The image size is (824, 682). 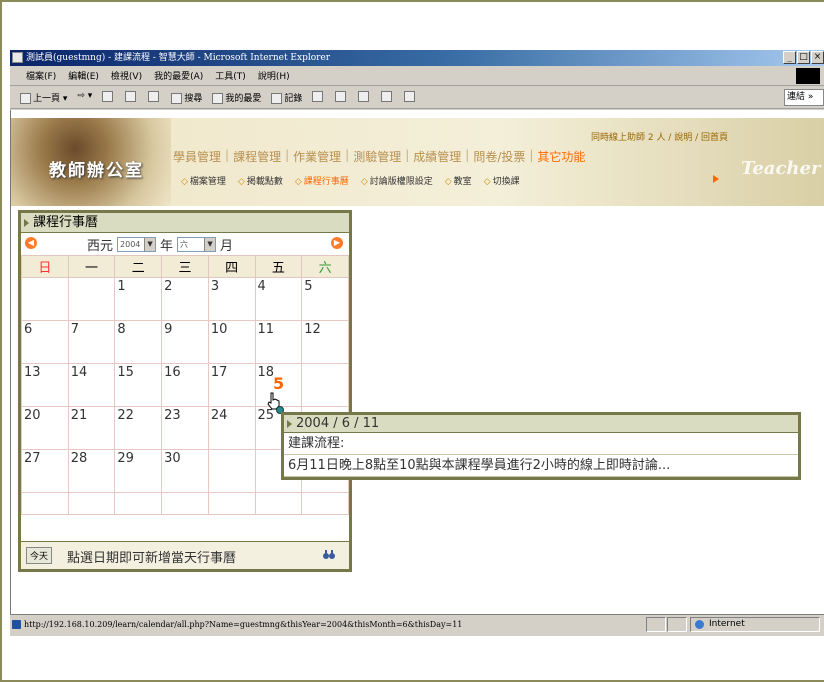 What do you see at coordinates (502, 180) in the screenshot?
I see `subnav-switch-course: ◇ 切換課` at bounding box center [502, 180].